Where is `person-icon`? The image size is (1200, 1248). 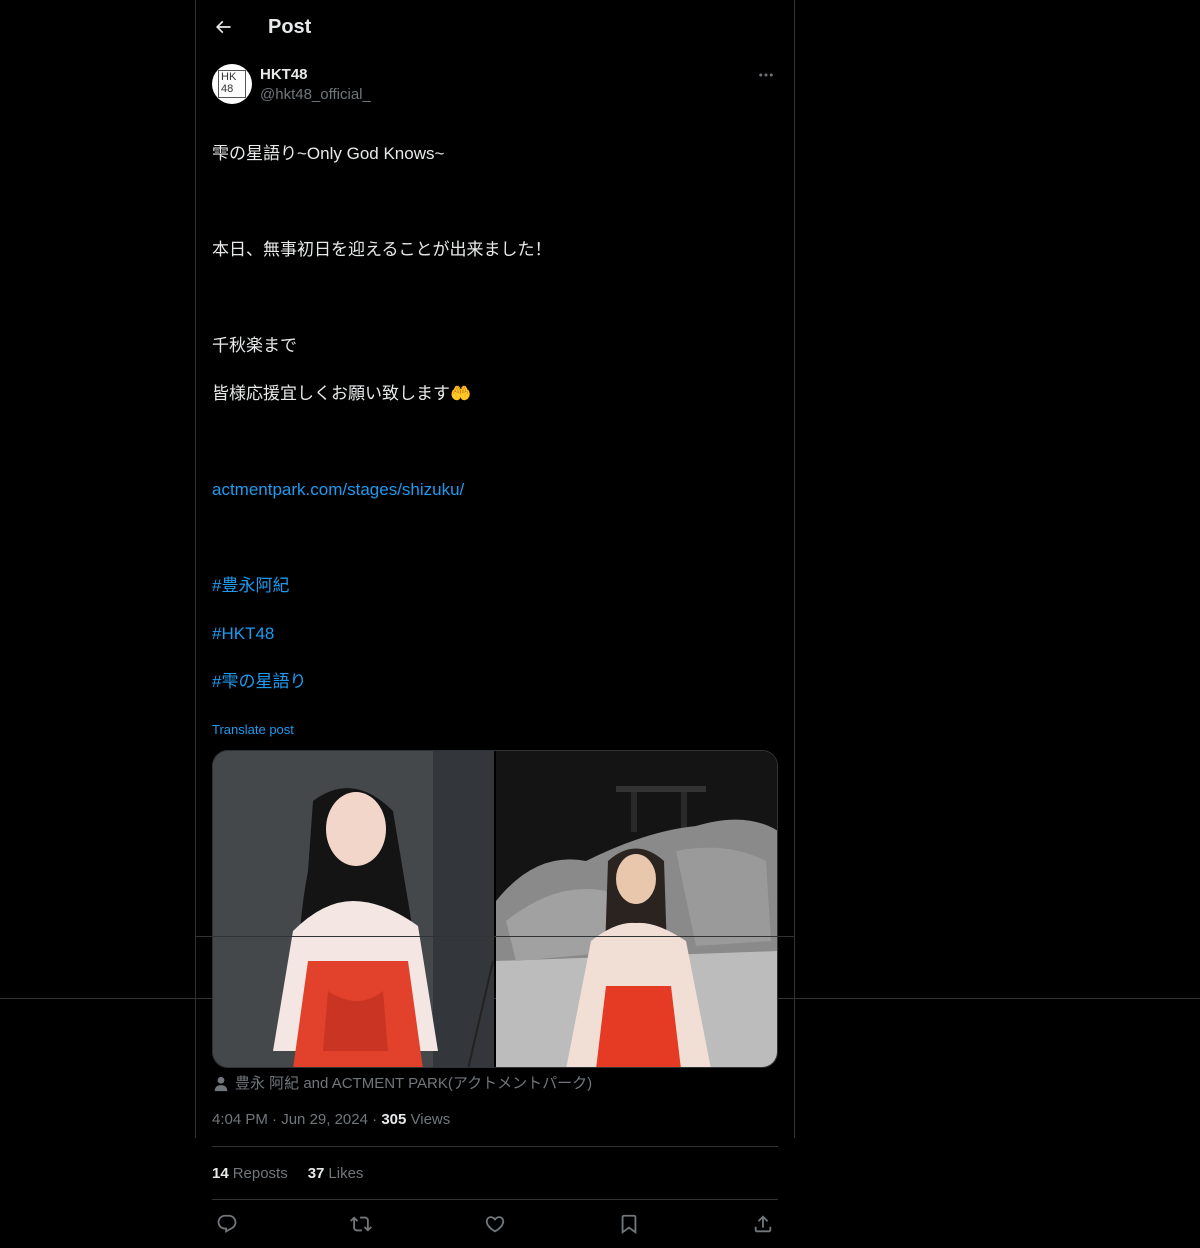 person-icon is located at coordinates (221, 1084).